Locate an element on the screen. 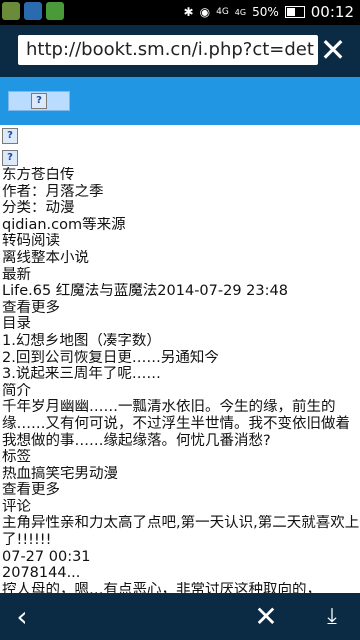 This screenshot has width=360, height=640. book-title: 东方苍白传 is located at coordinates (38, 175).